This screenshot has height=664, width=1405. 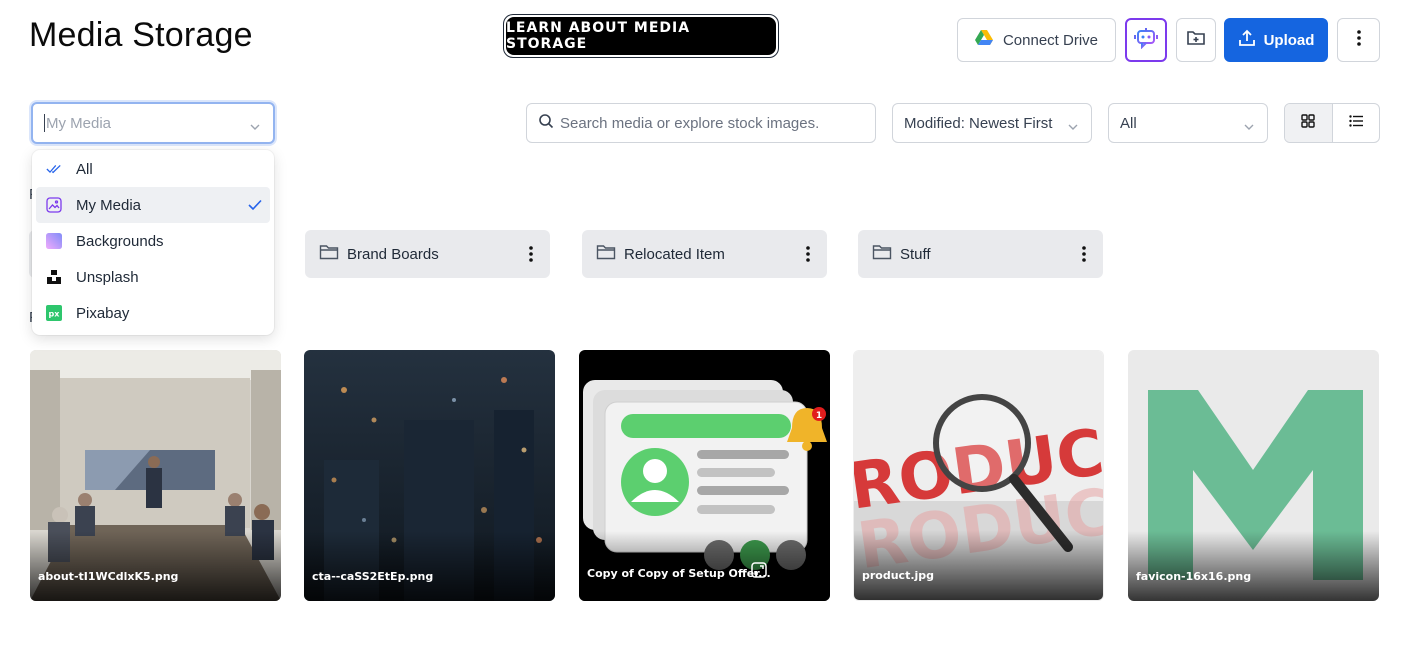 I want to click on media-card: about-tI1WCdlxK5.png, so click(x=155, y=475).